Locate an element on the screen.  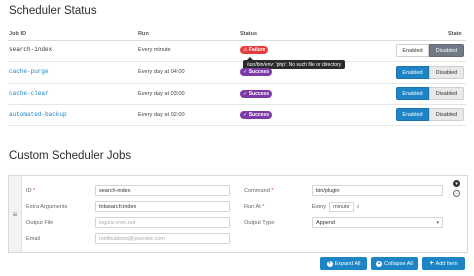
run-at-unit-select: minute is located at coordinates (341, 206).